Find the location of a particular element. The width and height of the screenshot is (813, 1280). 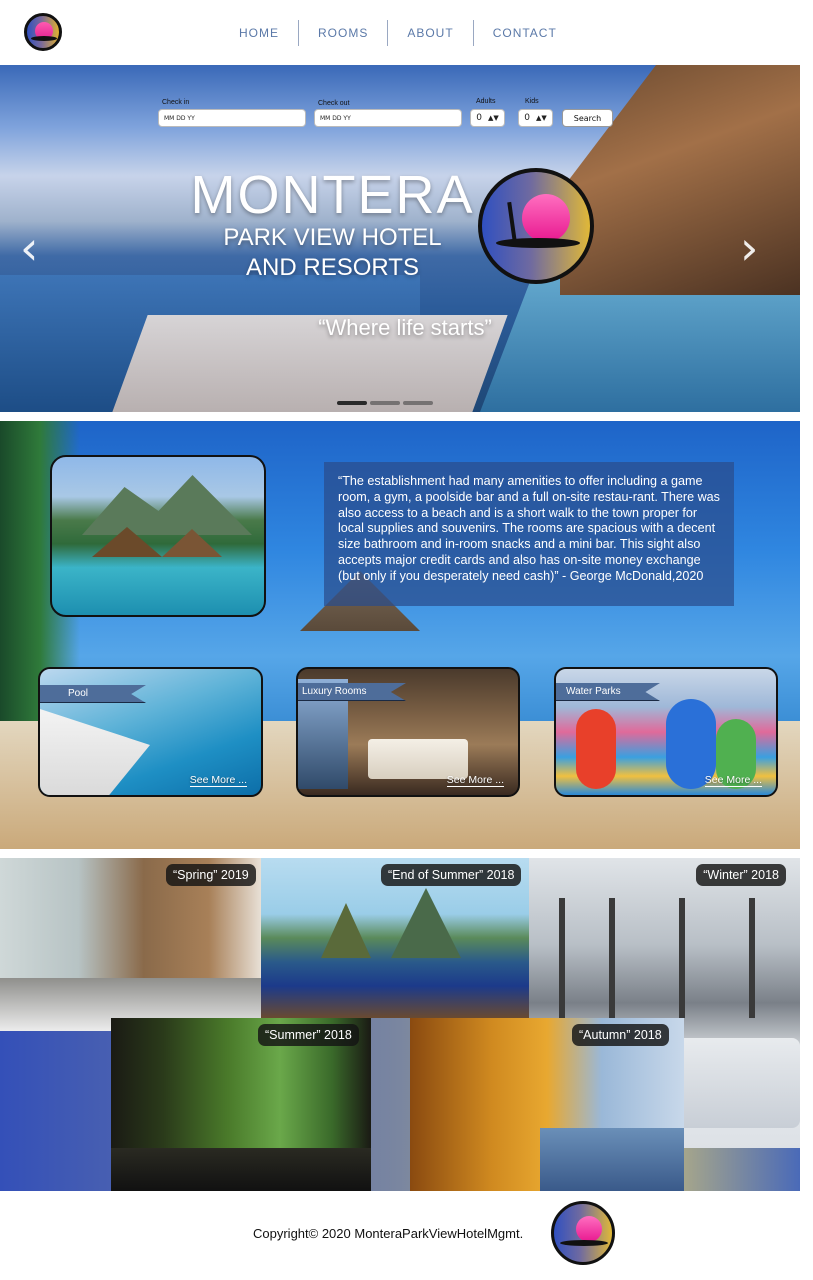

water-parks-card-label: Water Parks is located at coordinates (608, 692).